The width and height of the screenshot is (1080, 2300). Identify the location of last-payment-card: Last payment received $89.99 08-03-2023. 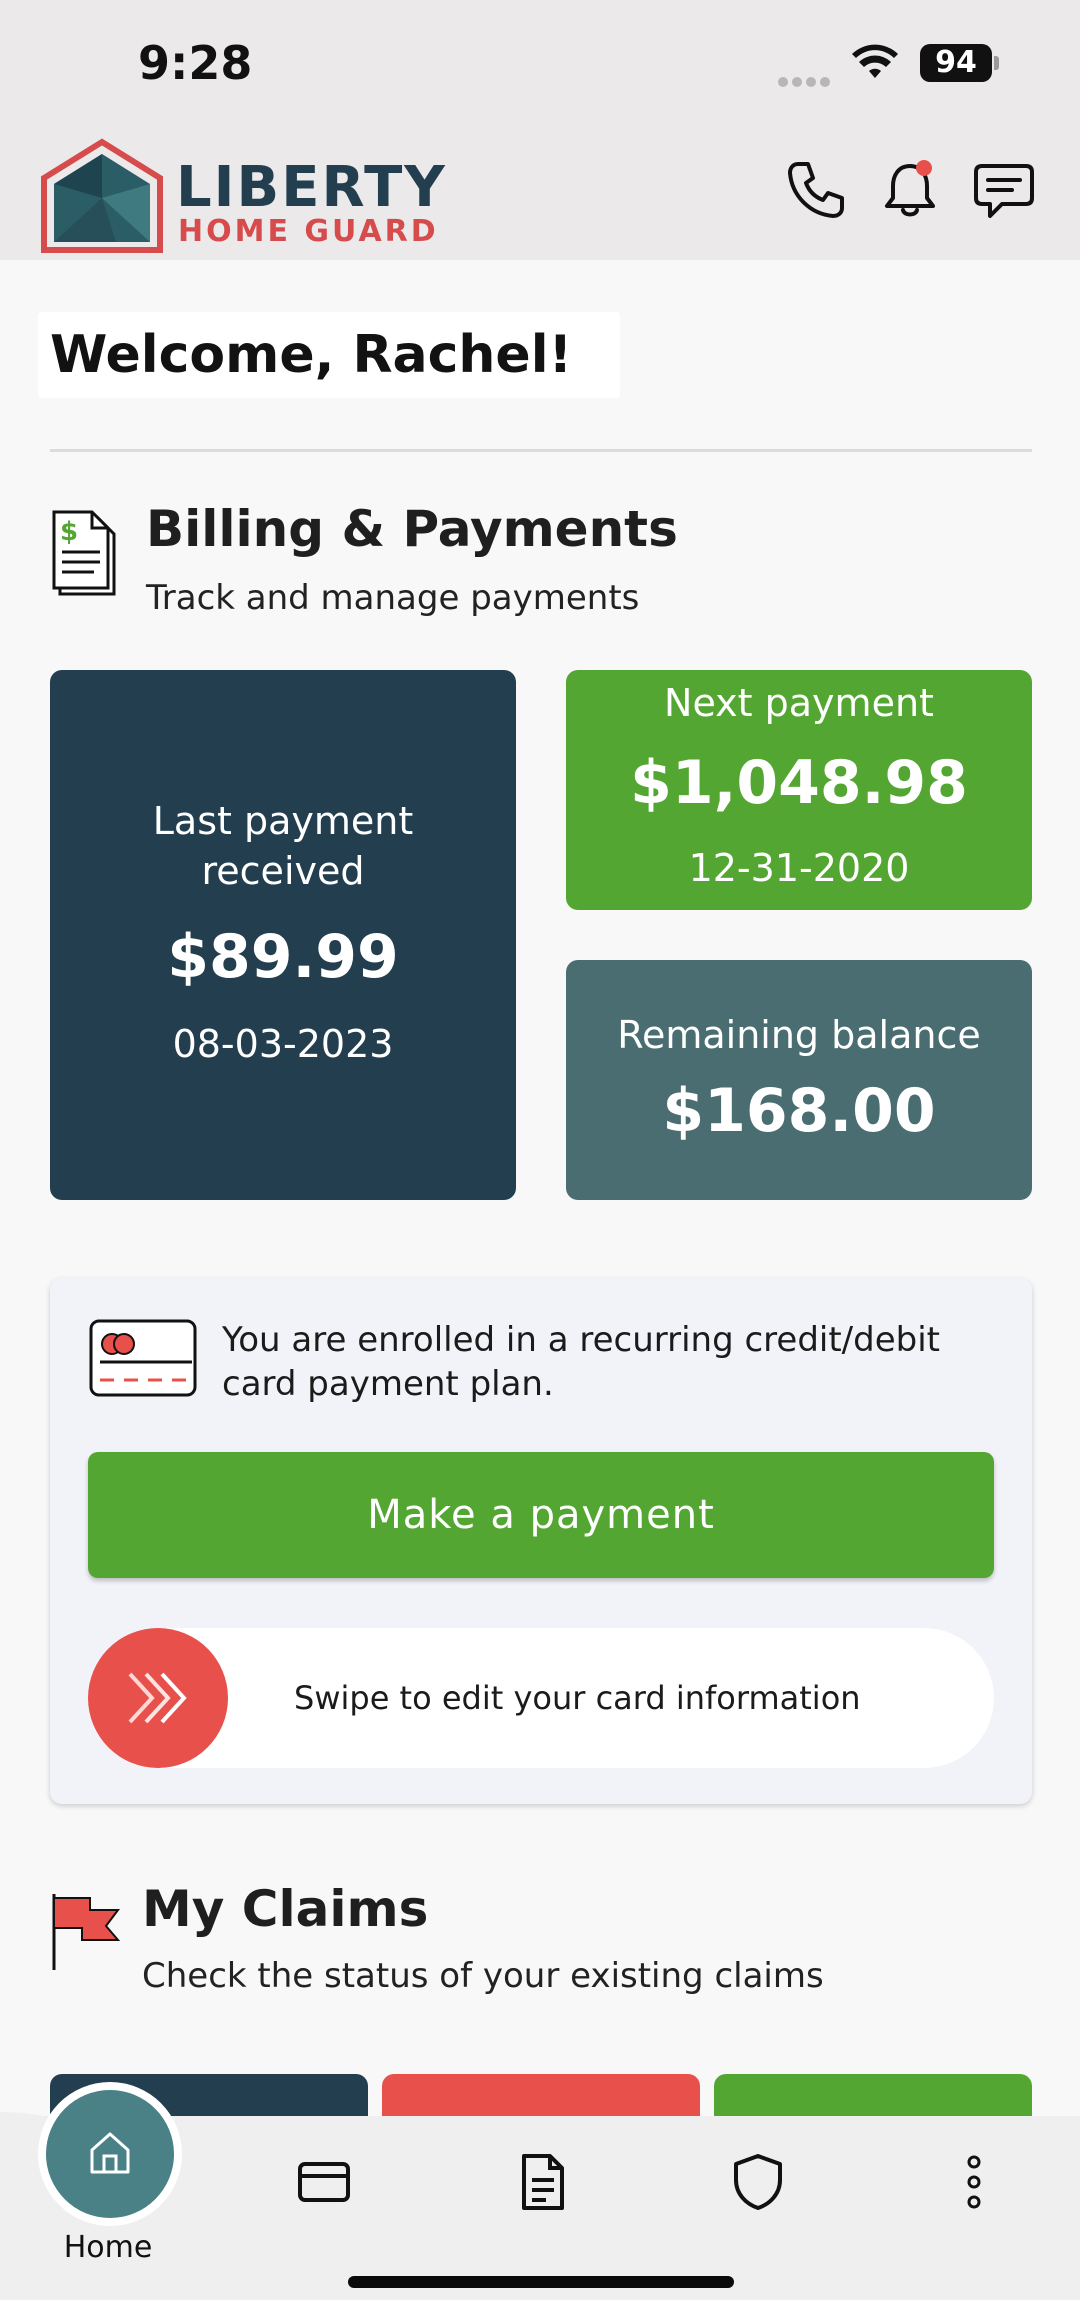
(283, 935).